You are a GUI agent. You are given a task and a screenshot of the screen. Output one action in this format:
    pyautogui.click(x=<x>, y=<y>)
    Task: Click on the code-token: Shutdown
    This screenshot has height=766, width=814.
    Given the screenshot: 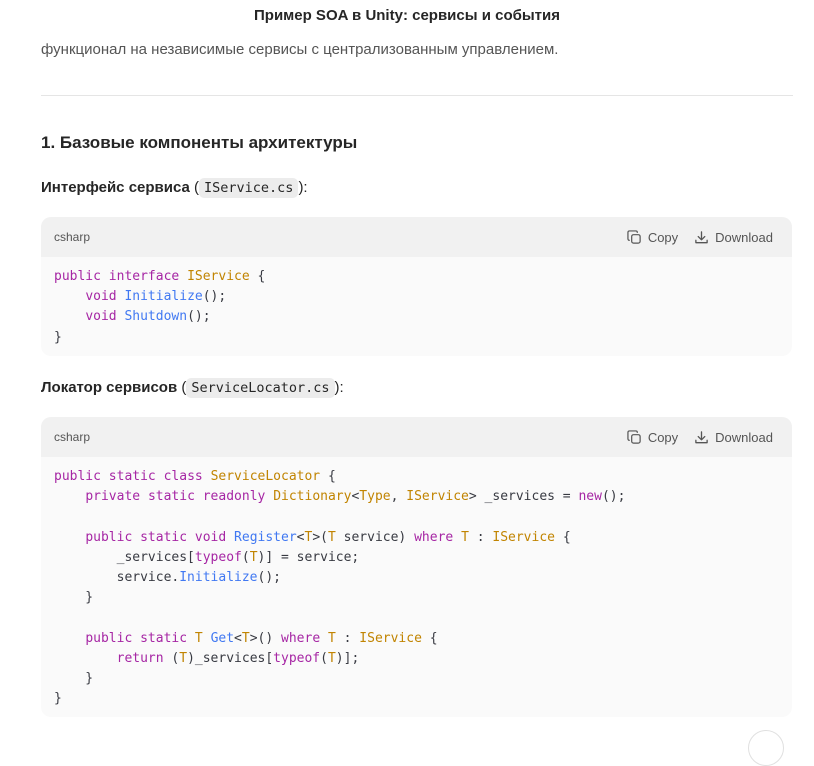 What is the action you would take?
    pyautogui.click(x=156, y=317)
    